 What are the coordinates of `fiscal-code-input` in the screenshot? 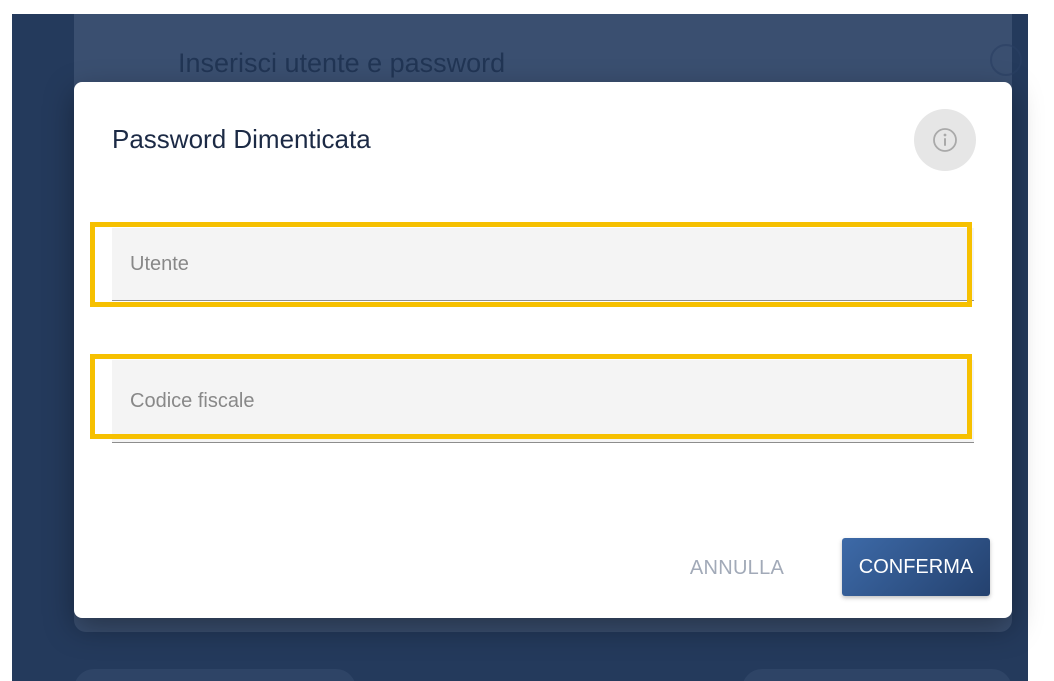 It's located at (543, 401).